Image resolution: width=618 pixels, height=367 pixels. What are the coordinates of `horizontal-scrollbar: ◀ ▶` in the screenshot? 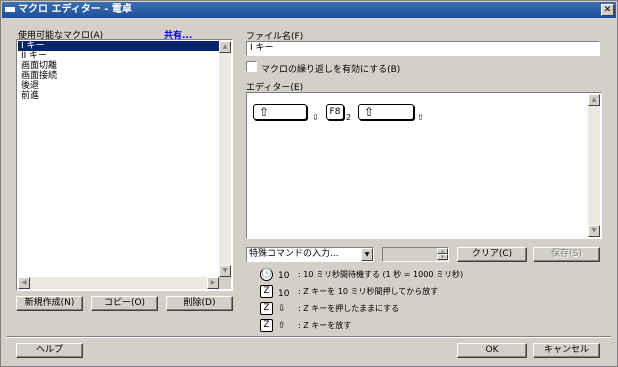 It's located at (118, 283).